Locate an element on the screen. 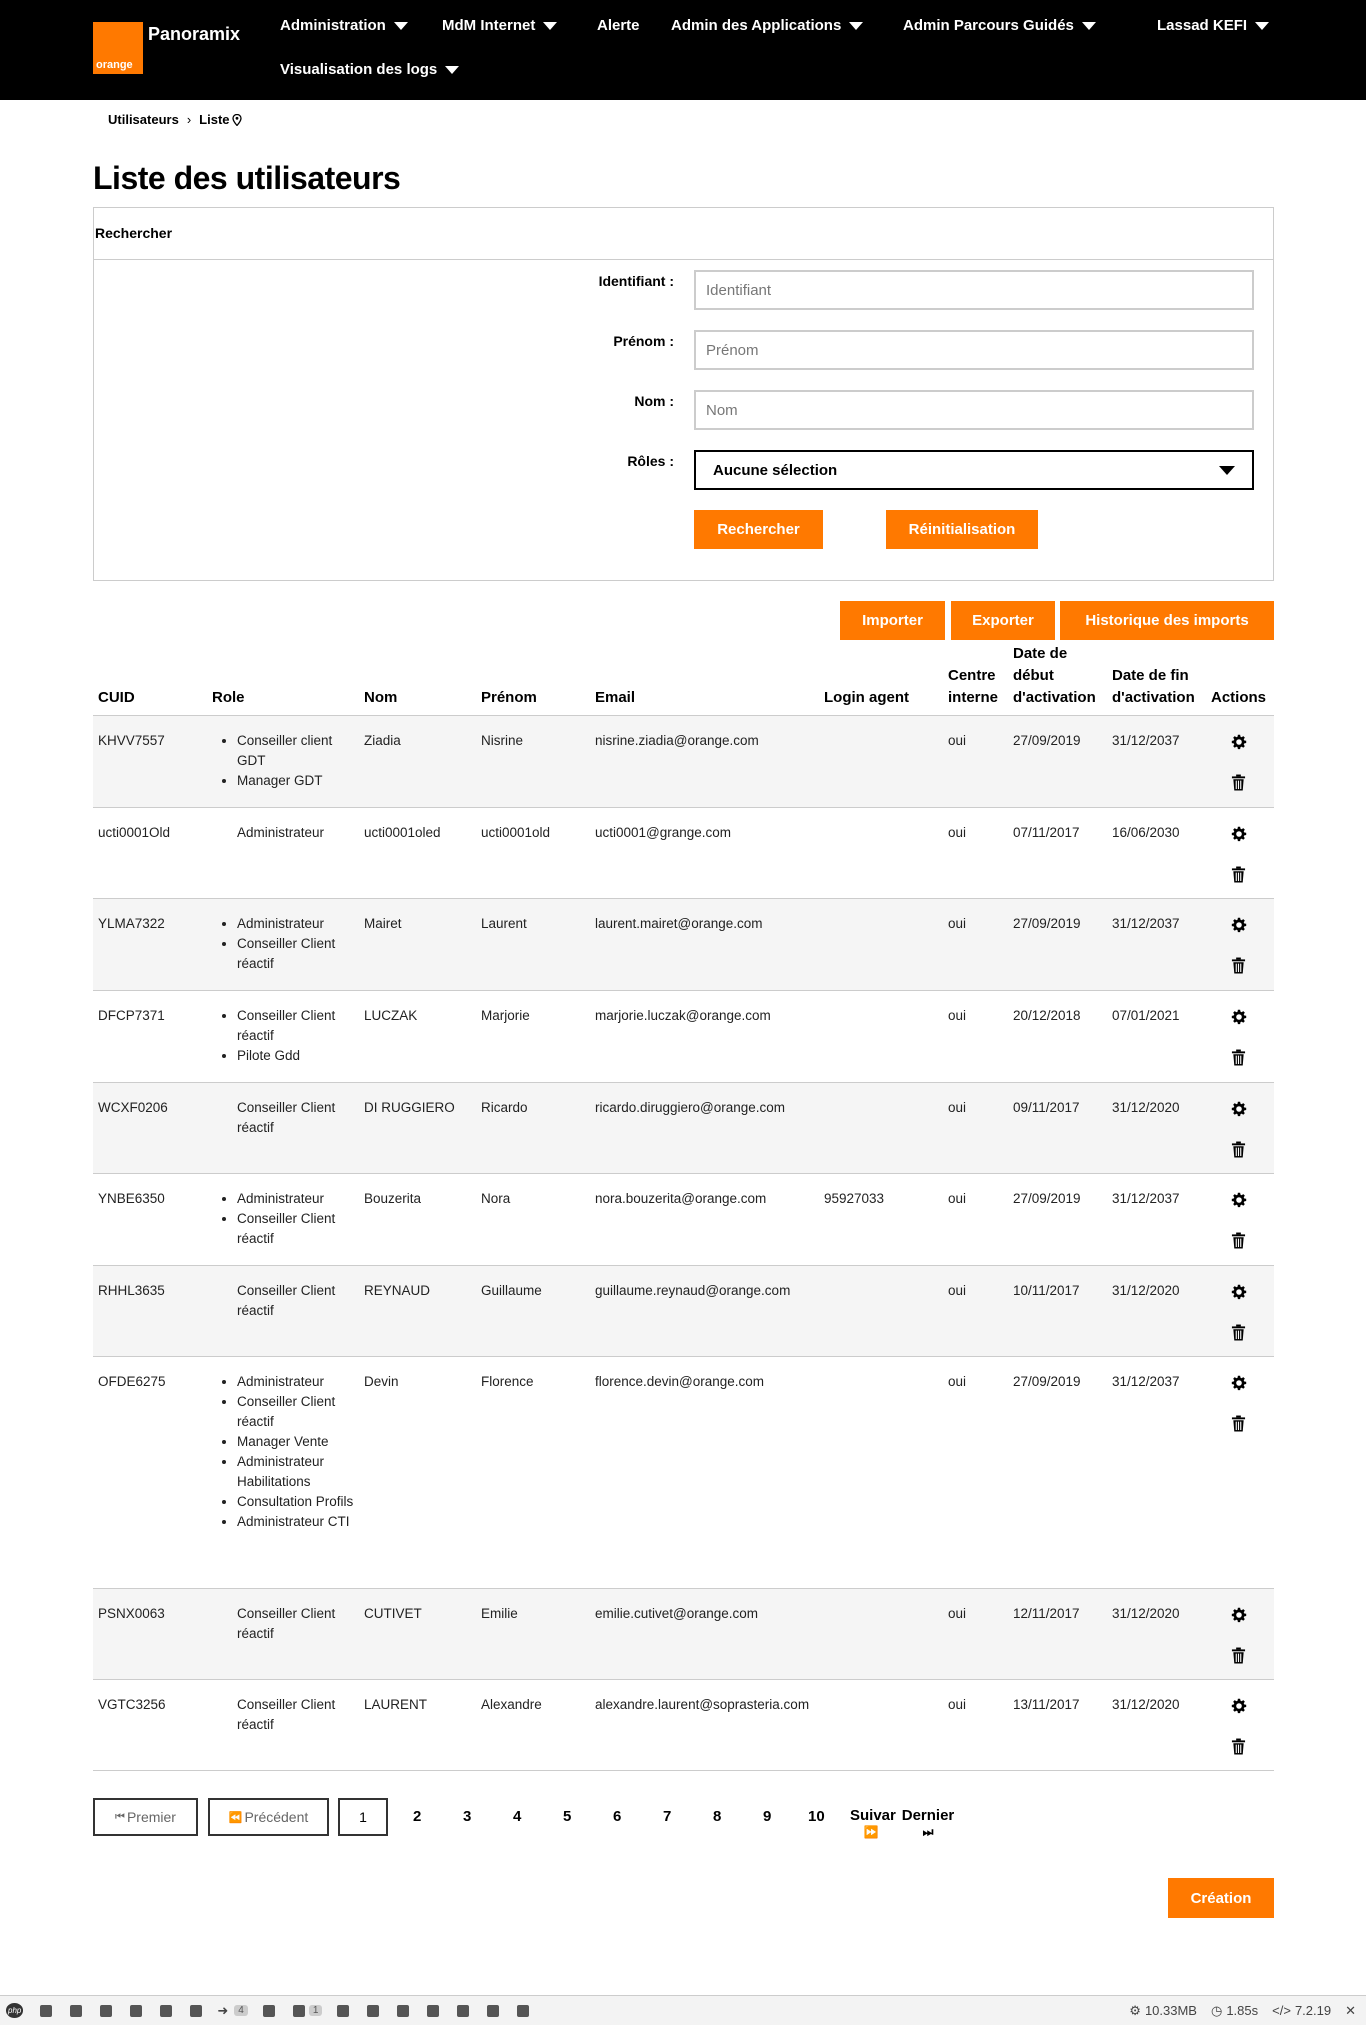 The image size is (1366, 2025). arrow-right-icon: ➜ is located at coordinates (222, 2011).